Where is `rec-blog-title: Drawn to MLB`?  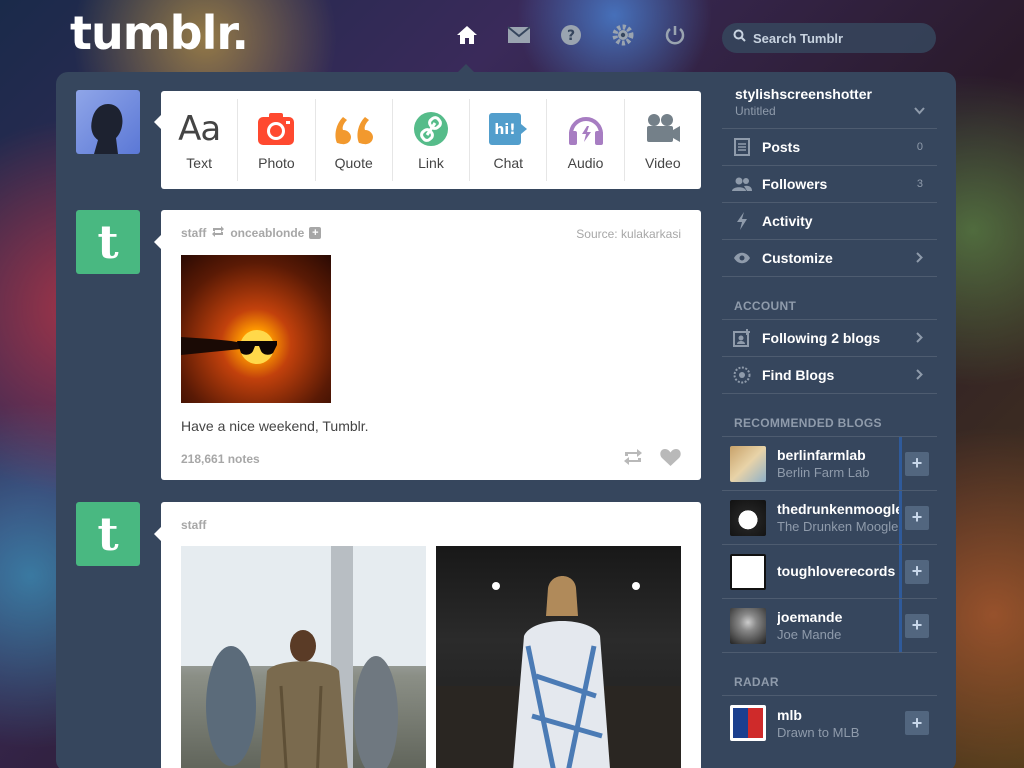
rec-blog-title: Drawn to MLB is located at coordinates (818, 732).